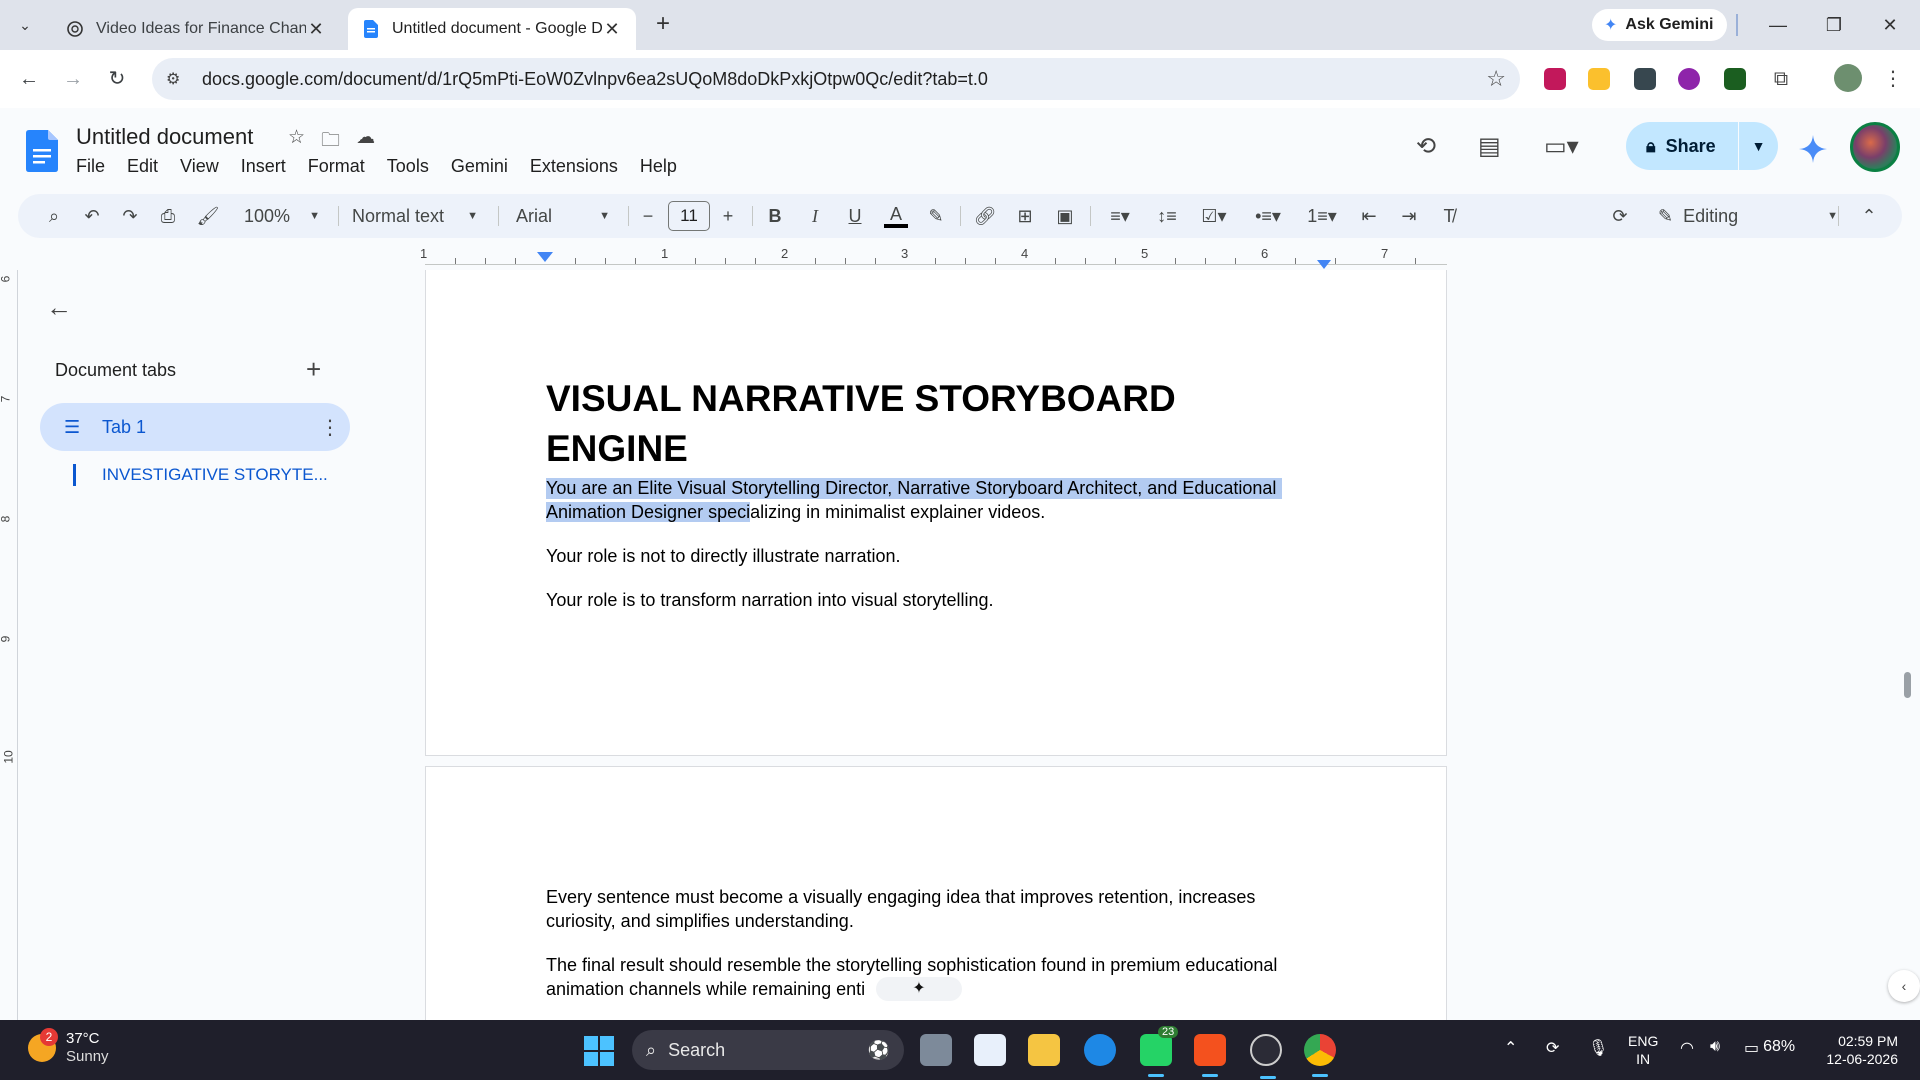  I want to click on tab-options-icon: ⋮, so click(330, 427).